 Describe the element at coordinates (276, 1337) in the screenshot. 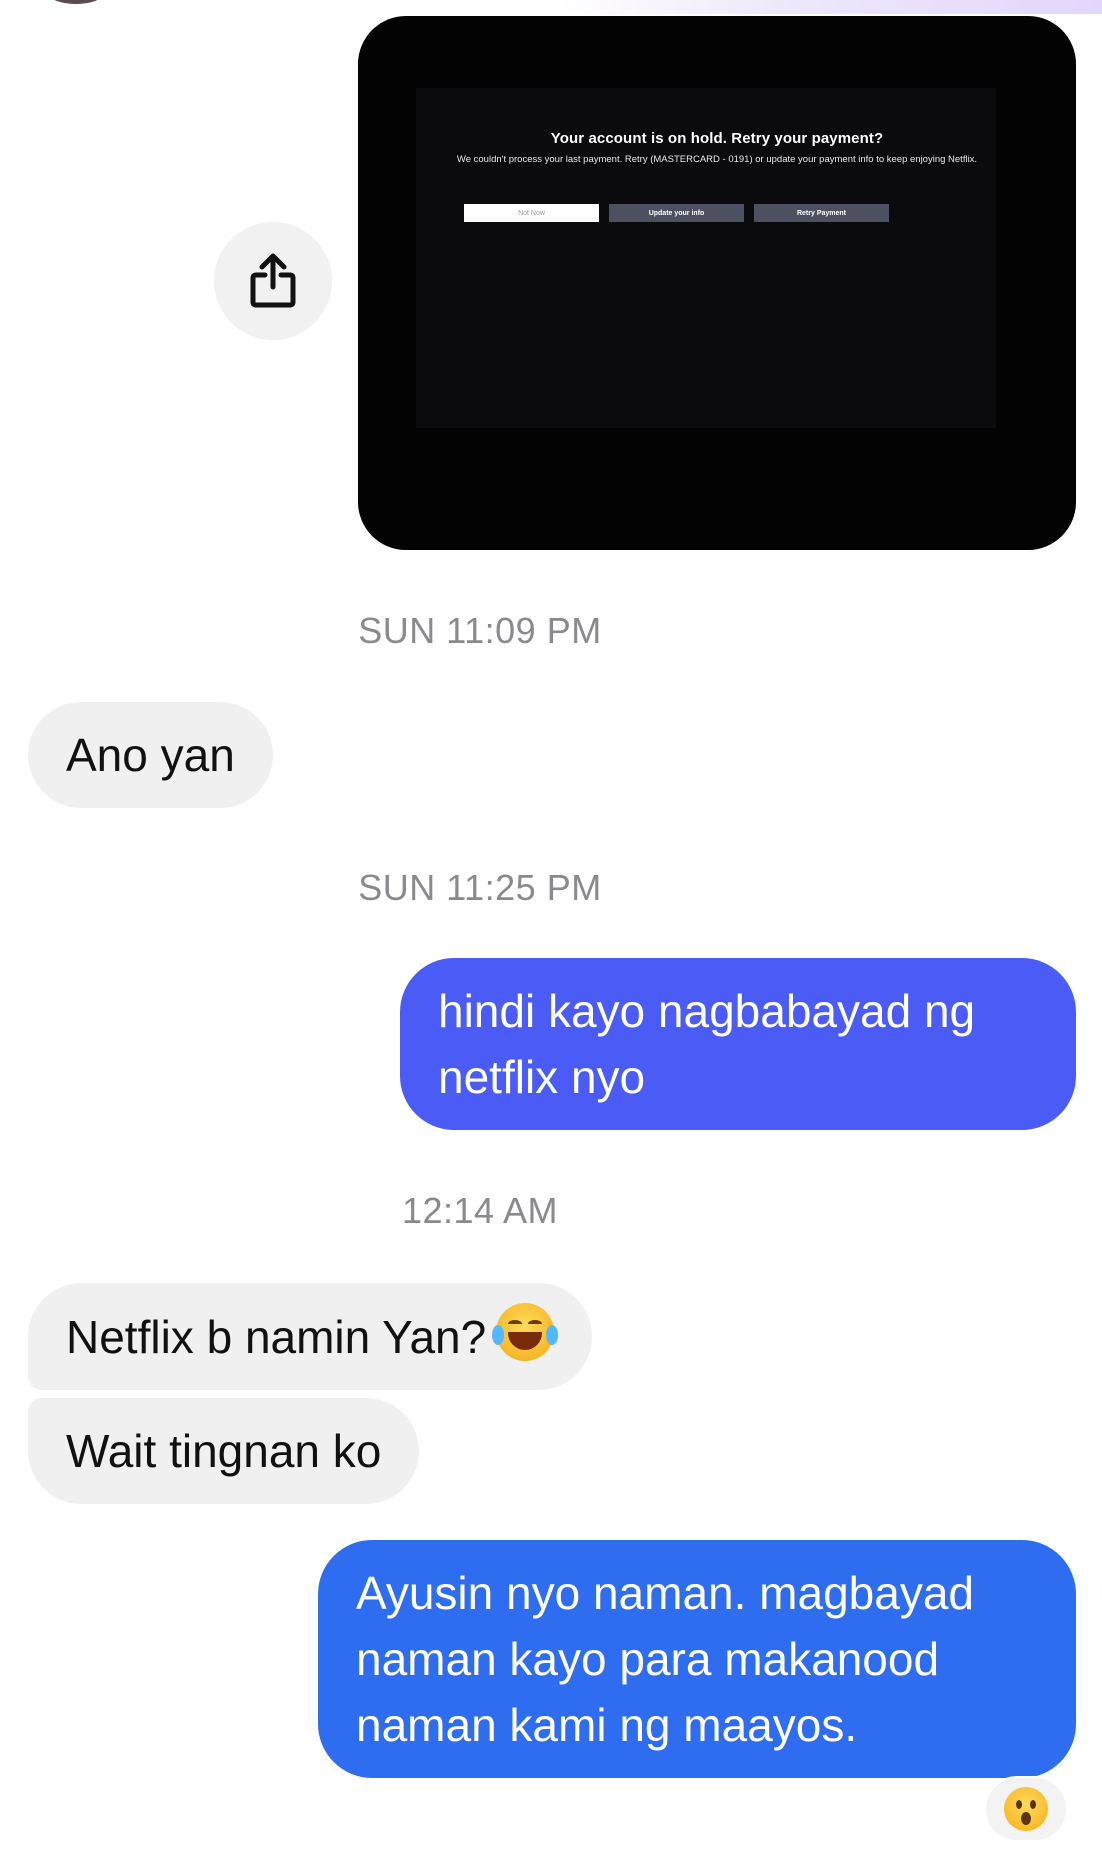

I see `message-text: Netflix b namin Yan?` at that location.